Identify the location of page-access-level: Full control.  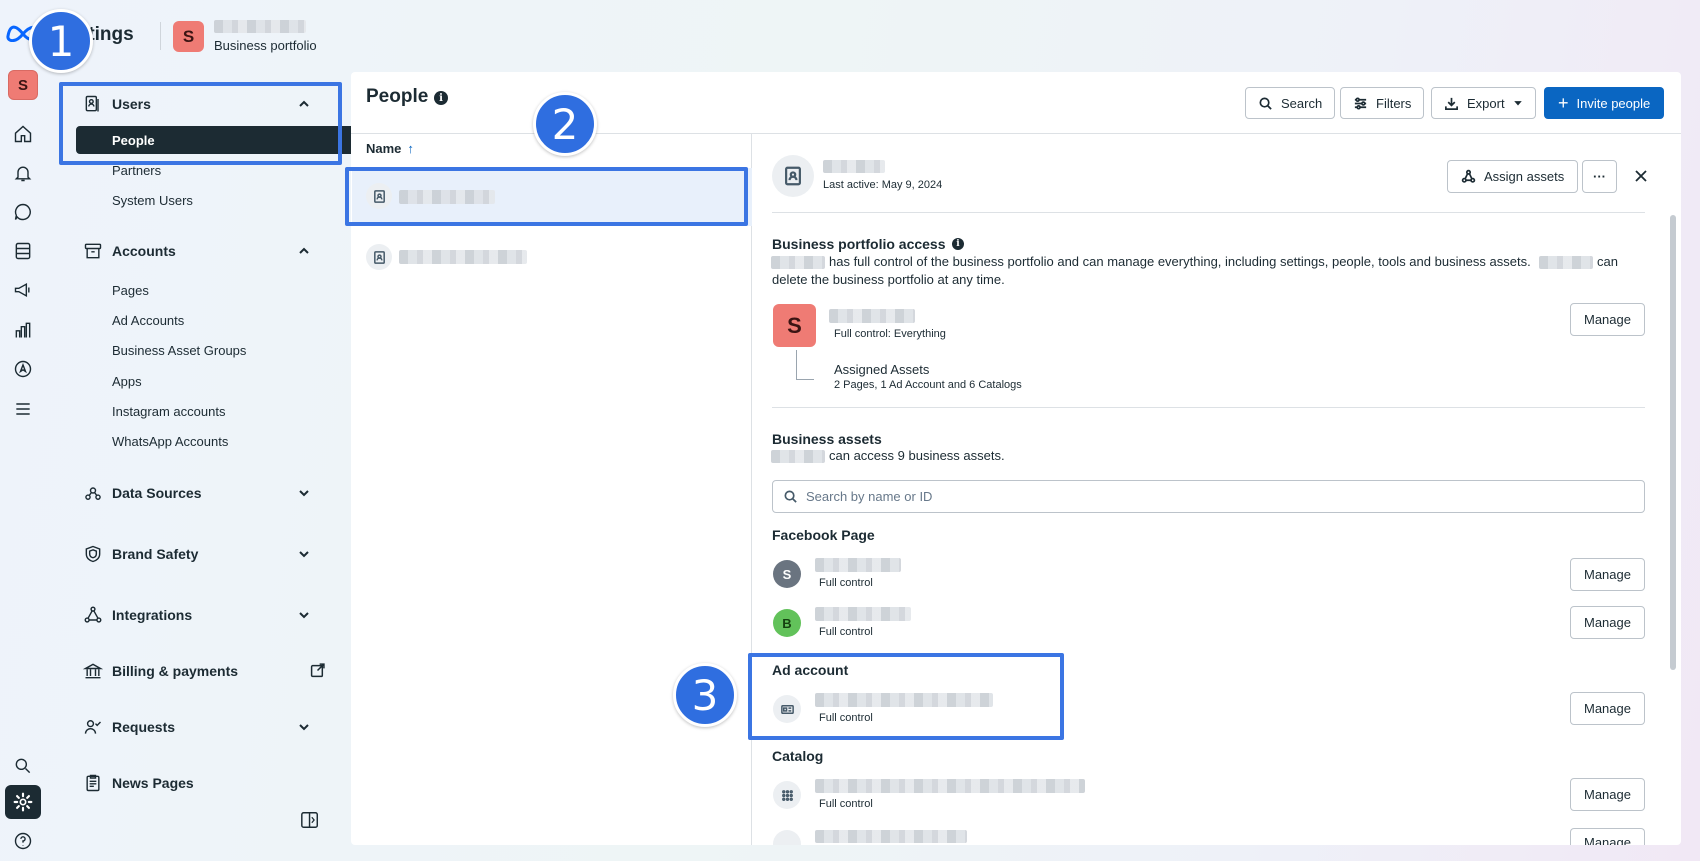
(846, 583).